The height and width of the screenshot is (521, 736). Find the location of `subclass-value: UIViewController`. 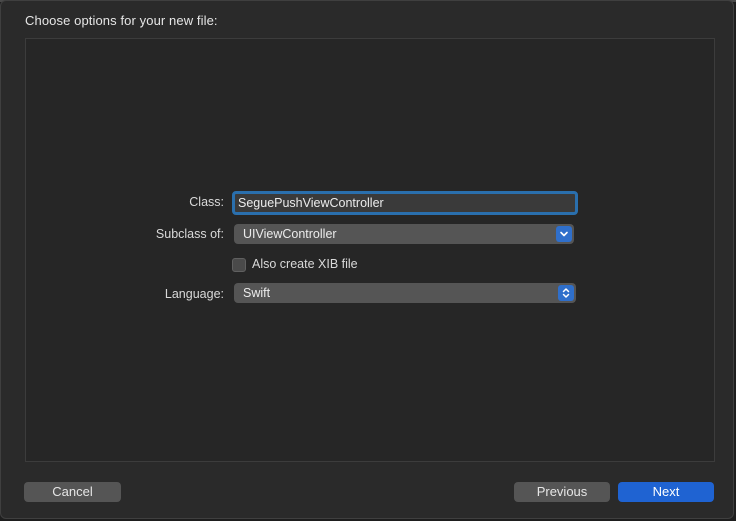

subclass-value: UIViewController is located at coordinates (290, 234).